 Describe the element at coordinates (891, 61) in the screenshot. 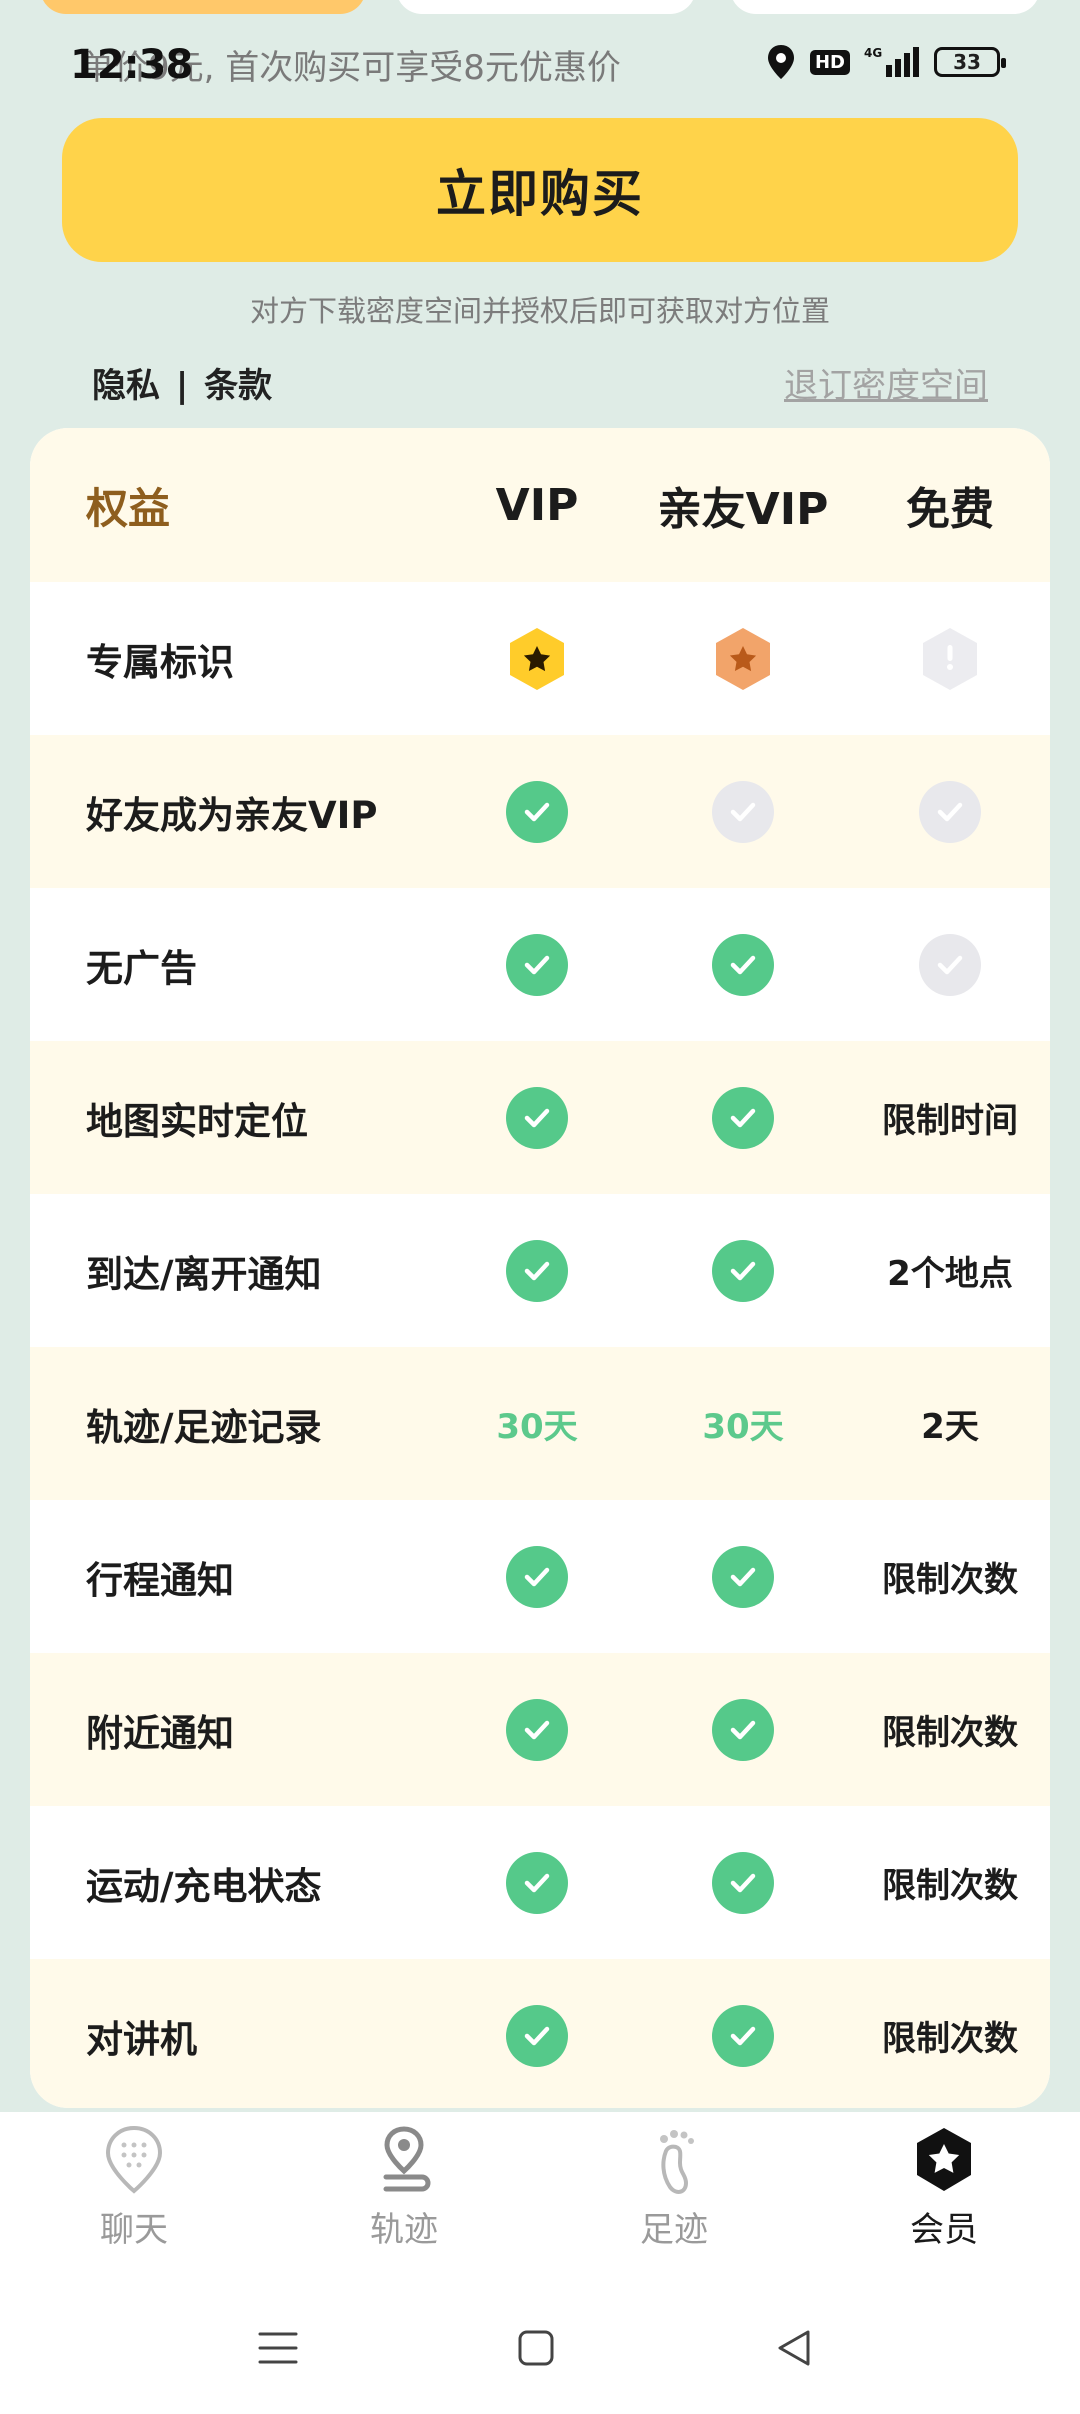

I see `signal-icon: 4G` at that location.